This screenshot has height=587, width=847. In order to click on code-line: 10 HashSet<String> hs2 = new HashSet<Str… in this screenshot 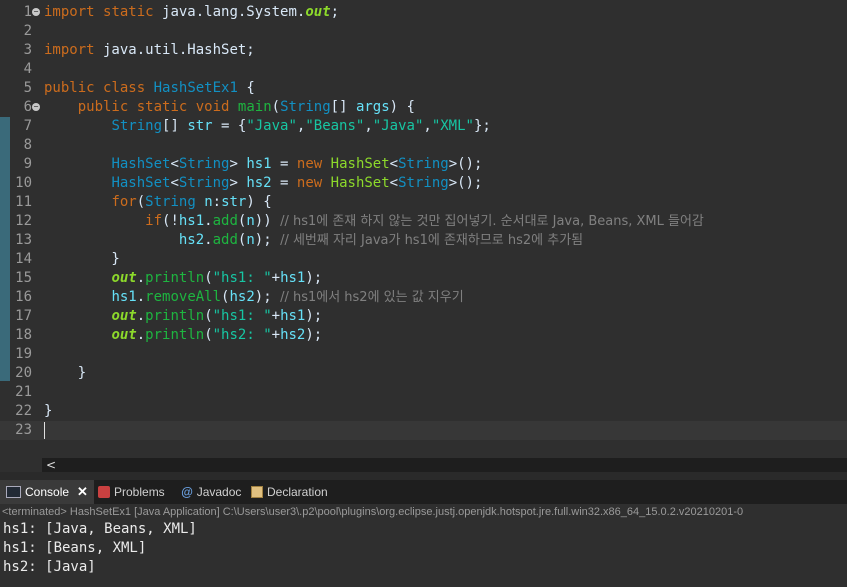, I will do `click(423, 183)`.